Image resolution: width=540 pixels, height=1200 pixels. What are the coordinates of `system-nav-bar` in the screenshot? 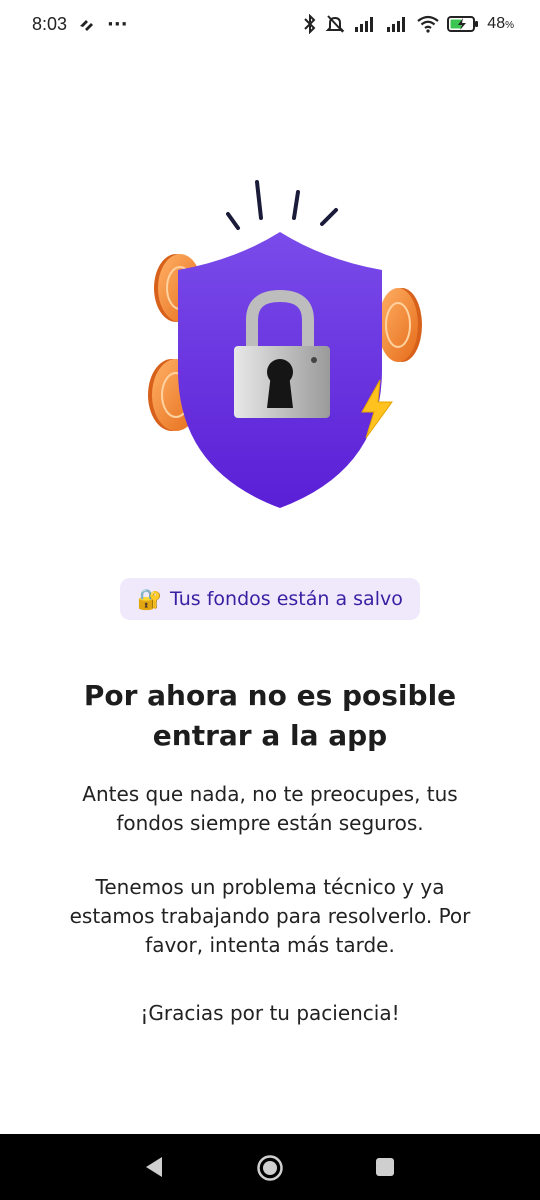 It's located at (270, 1167).